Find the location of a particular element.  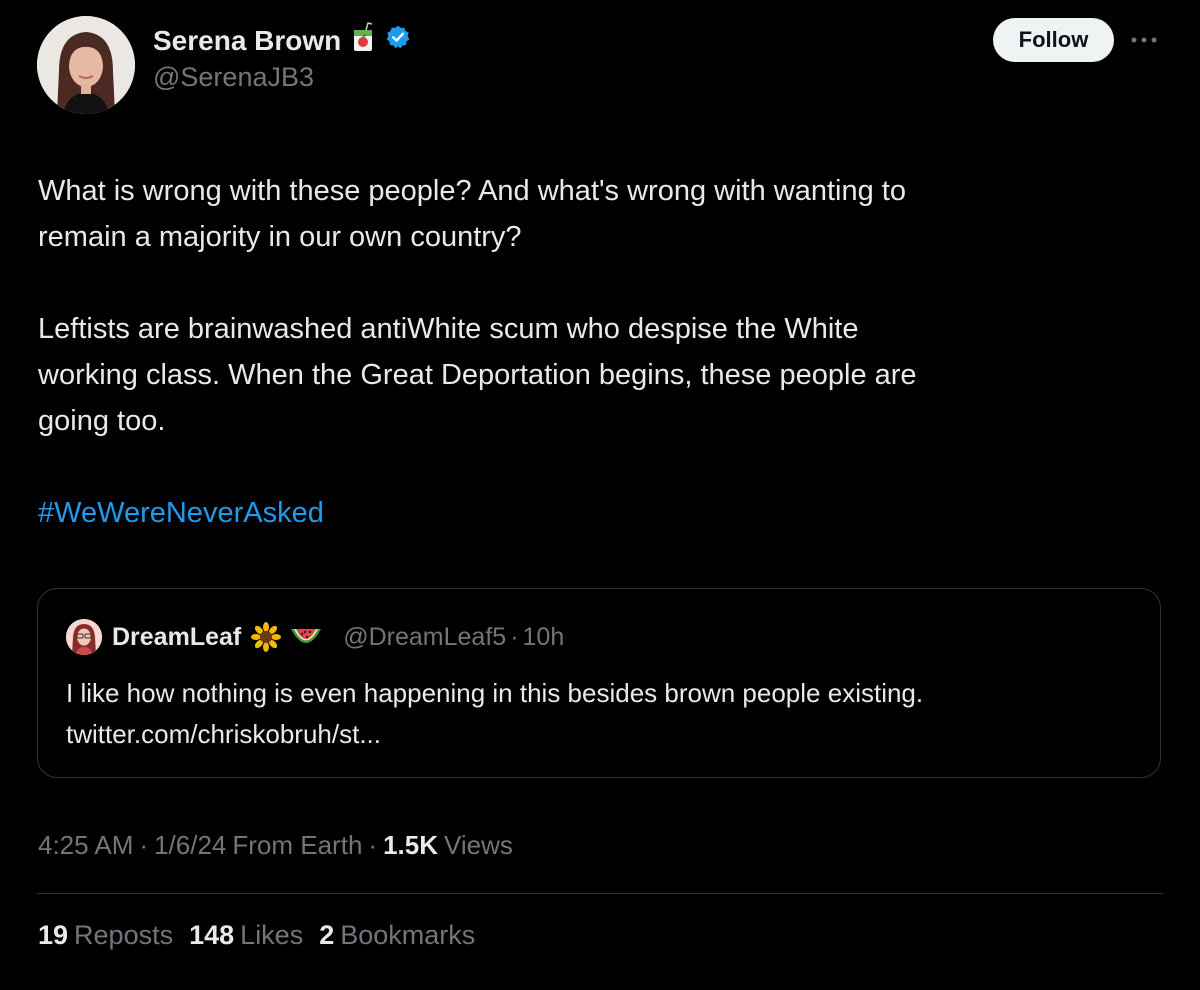

reposts-stat: 19 Reposts is located at coordinates (105, 935).